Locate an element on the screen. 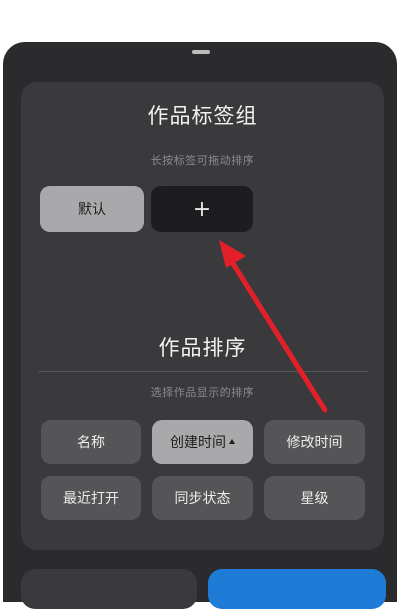 The image size is (400, 609). sort-divider is located at coordinates (203, 371).